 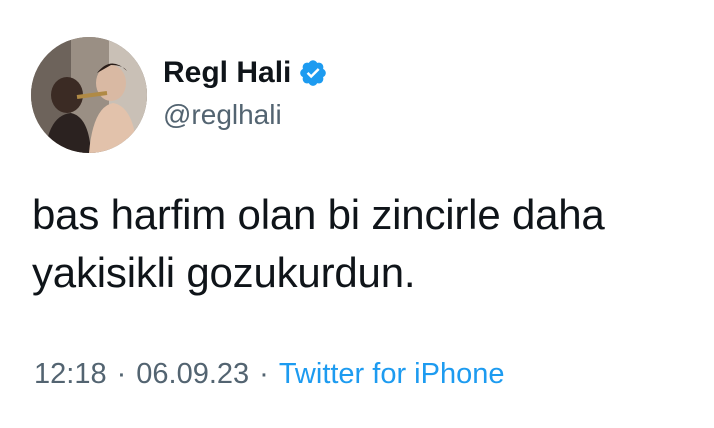 What do you see at coordinates (192, 374) in the screenshot?
I see `tweet-date: 06.09.23` at bounding box center [192, 374].